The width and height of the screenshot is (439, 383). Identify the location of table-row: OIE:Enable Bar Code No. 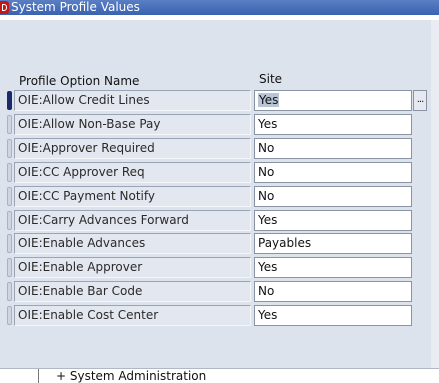
(215, 291).